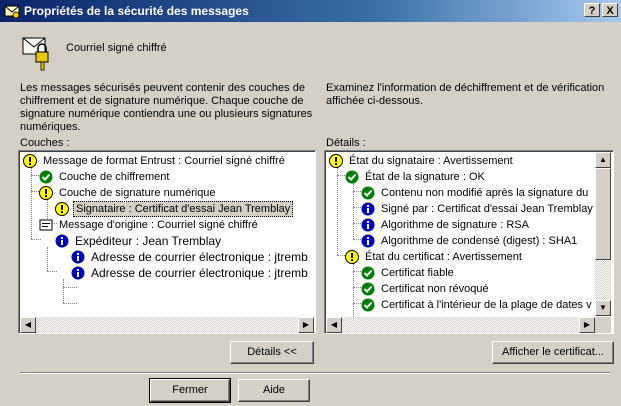 This screenshot has height=406, width=621. What do you see at coordinates (455, 225) in the screenshot?
I see `detail-item-label: Algorithme de signature : RSA` at bounding box center [455, 225].